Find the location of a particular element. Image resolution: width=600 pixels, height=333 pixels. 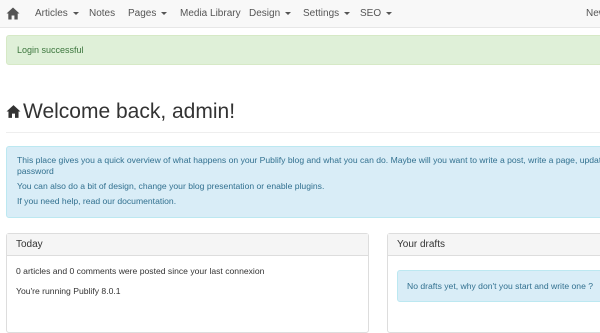

nav-new-label: New is located at coordinates (593, 13).